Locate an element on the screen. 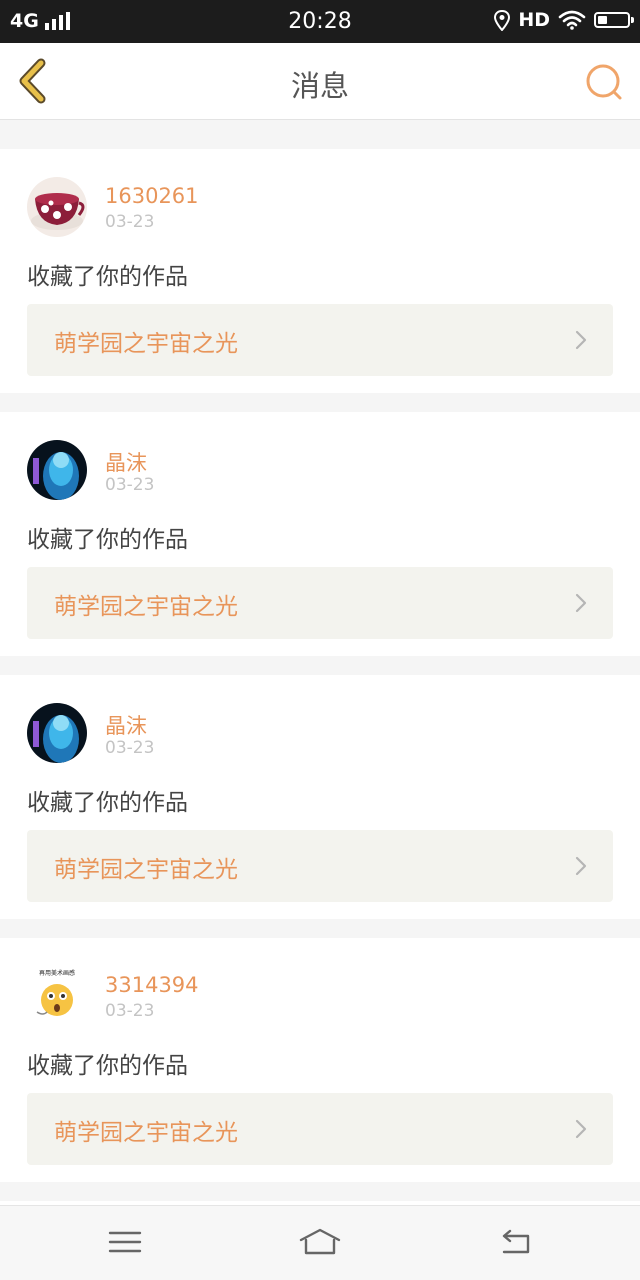 This screenshot has height=1280, width=640. status-bar: 4G 20:28 HD is located at coordinates (320, 21).